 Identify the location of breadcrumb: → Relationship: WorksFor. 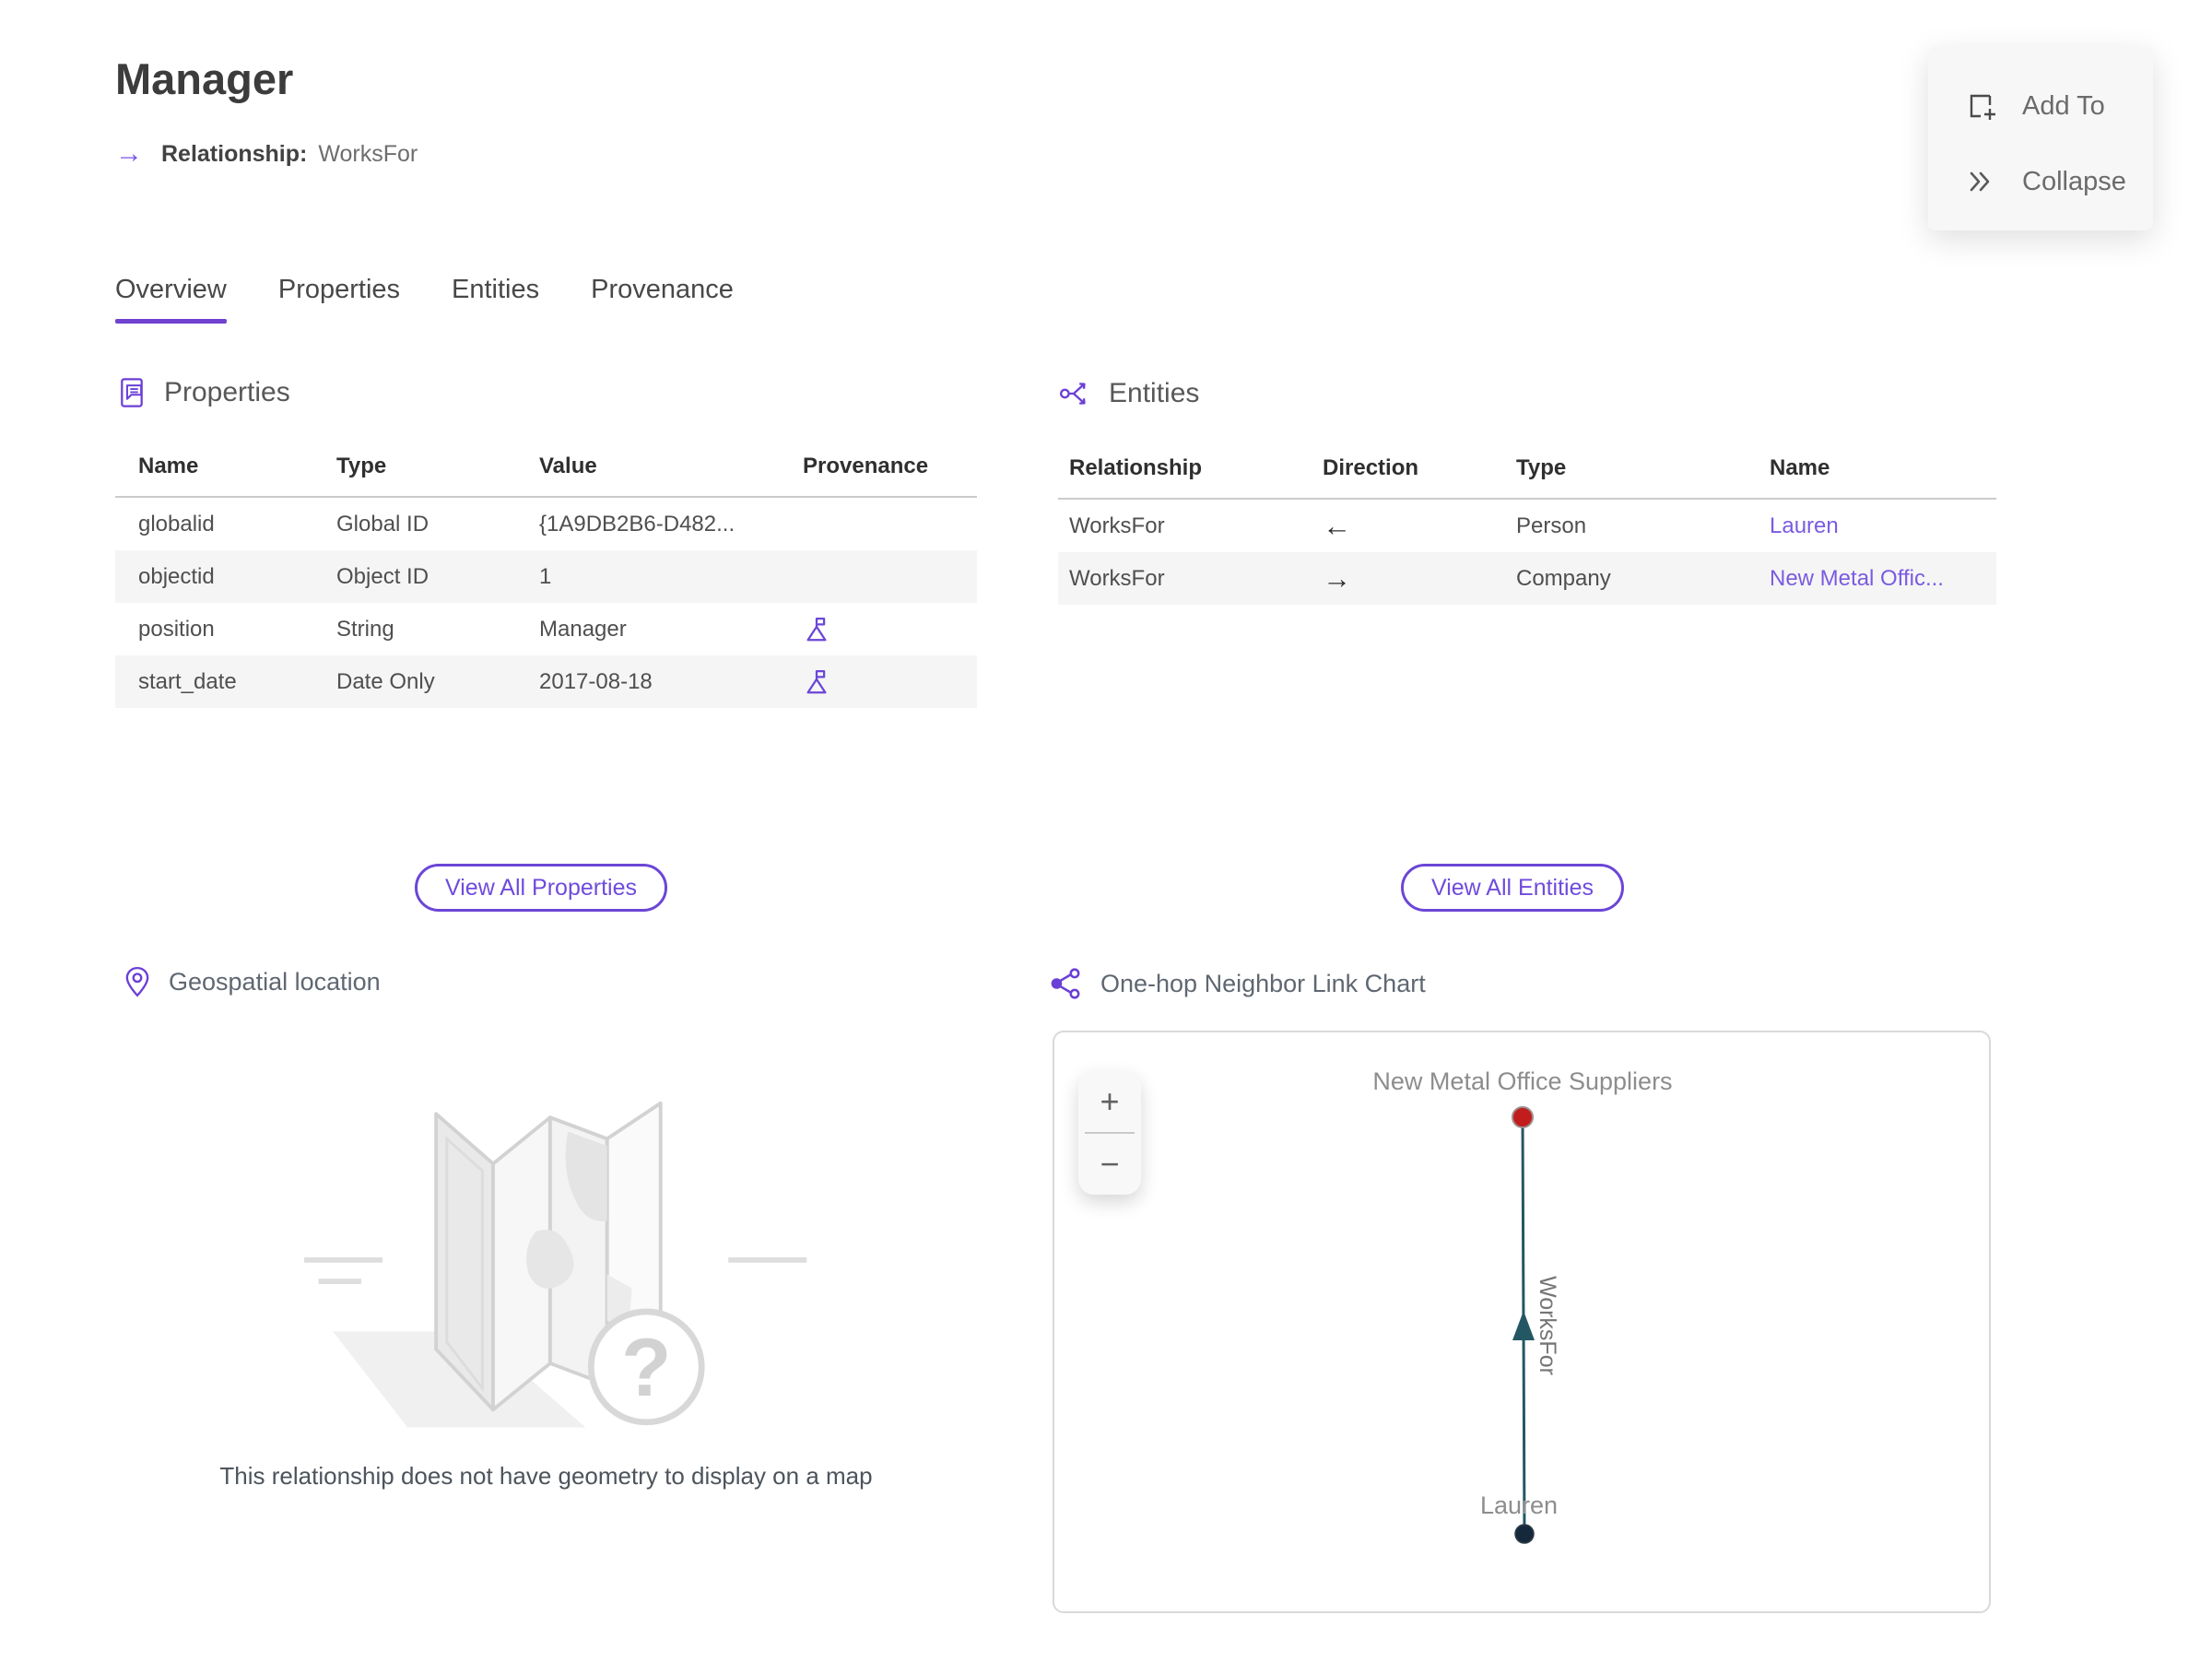
(266, 154).